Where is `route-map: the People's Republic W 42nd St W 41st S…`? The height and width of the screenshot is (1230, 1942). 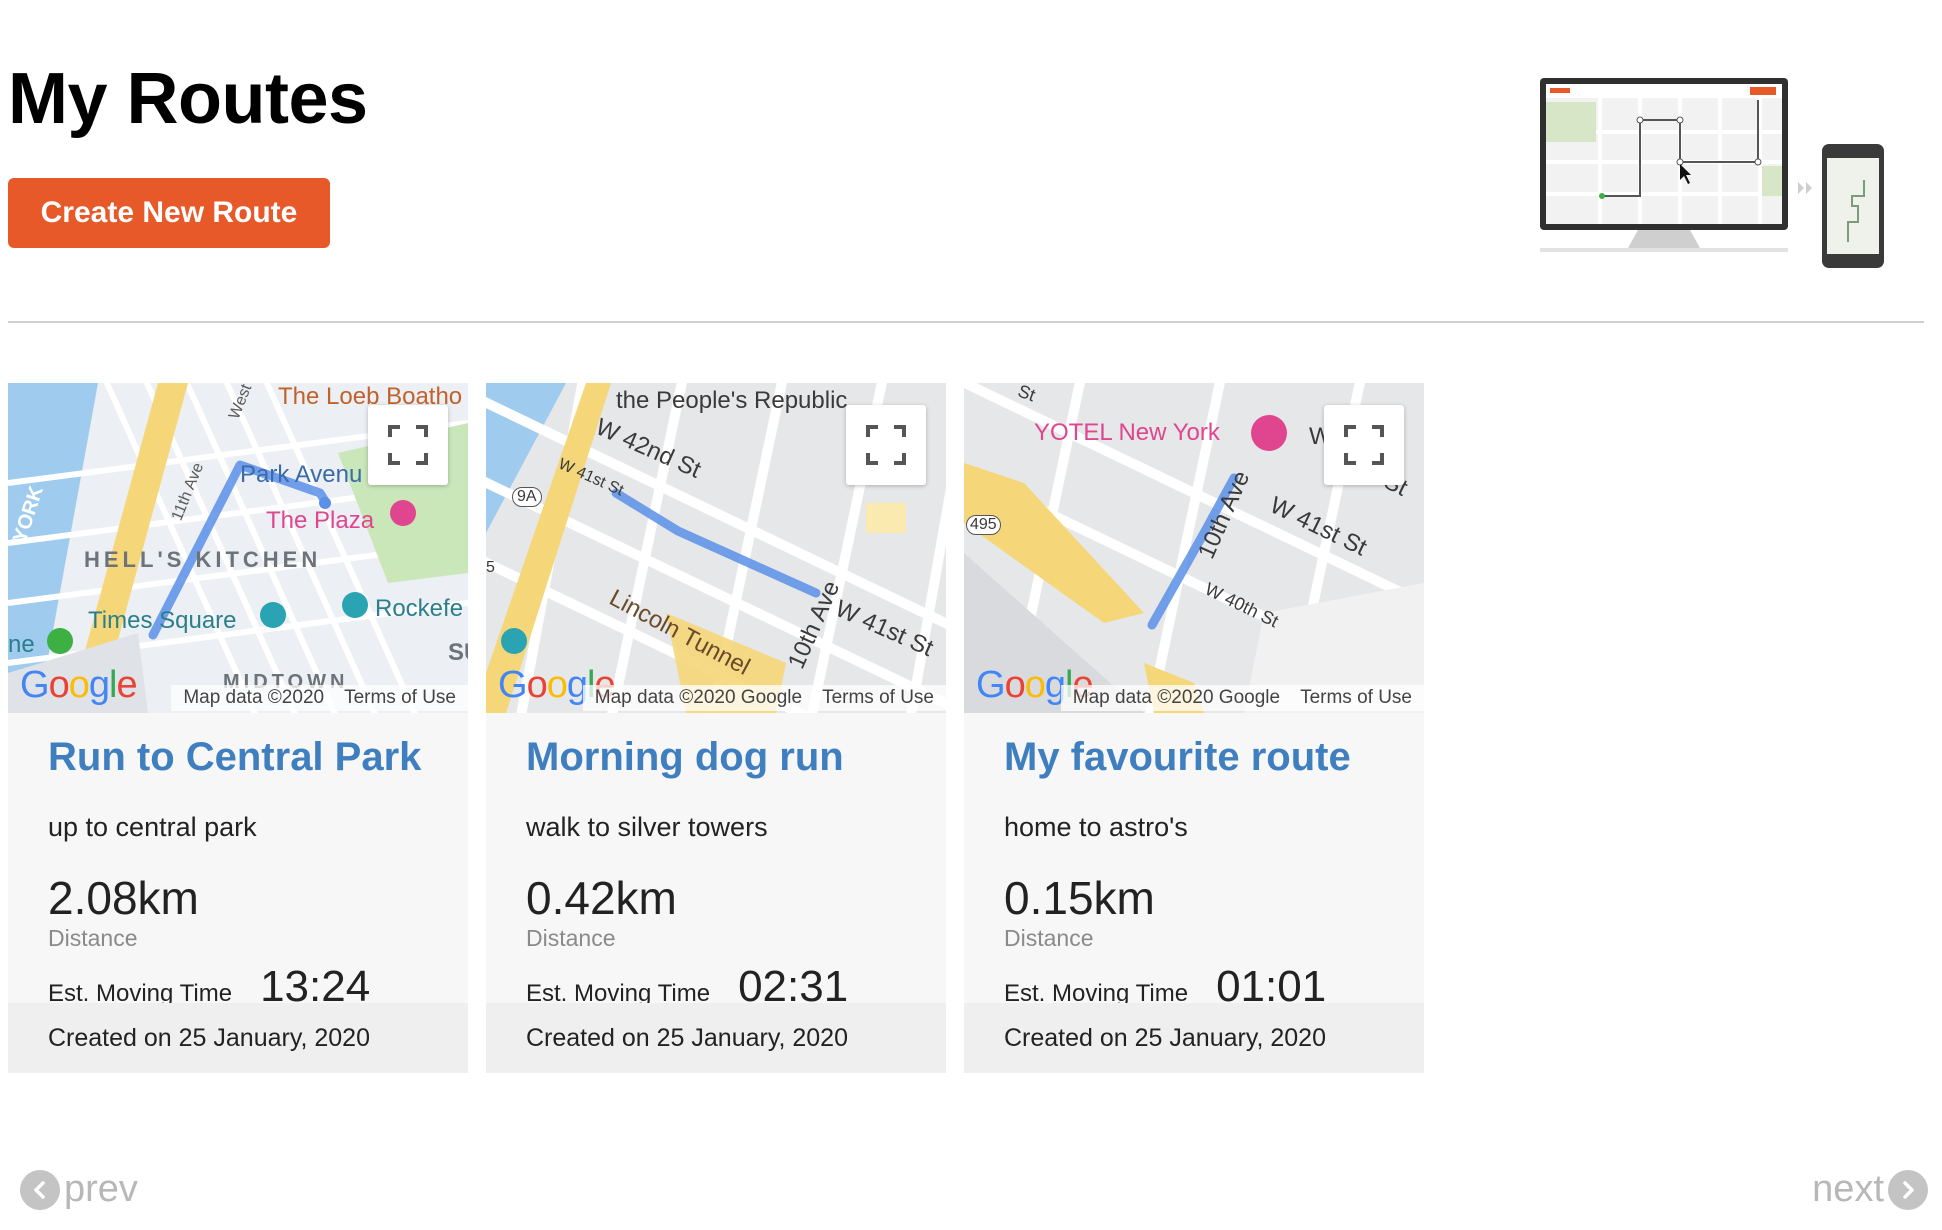 route-map: the People's Republic W 42nd St W 41st S… is located at coordinates (716, 548).